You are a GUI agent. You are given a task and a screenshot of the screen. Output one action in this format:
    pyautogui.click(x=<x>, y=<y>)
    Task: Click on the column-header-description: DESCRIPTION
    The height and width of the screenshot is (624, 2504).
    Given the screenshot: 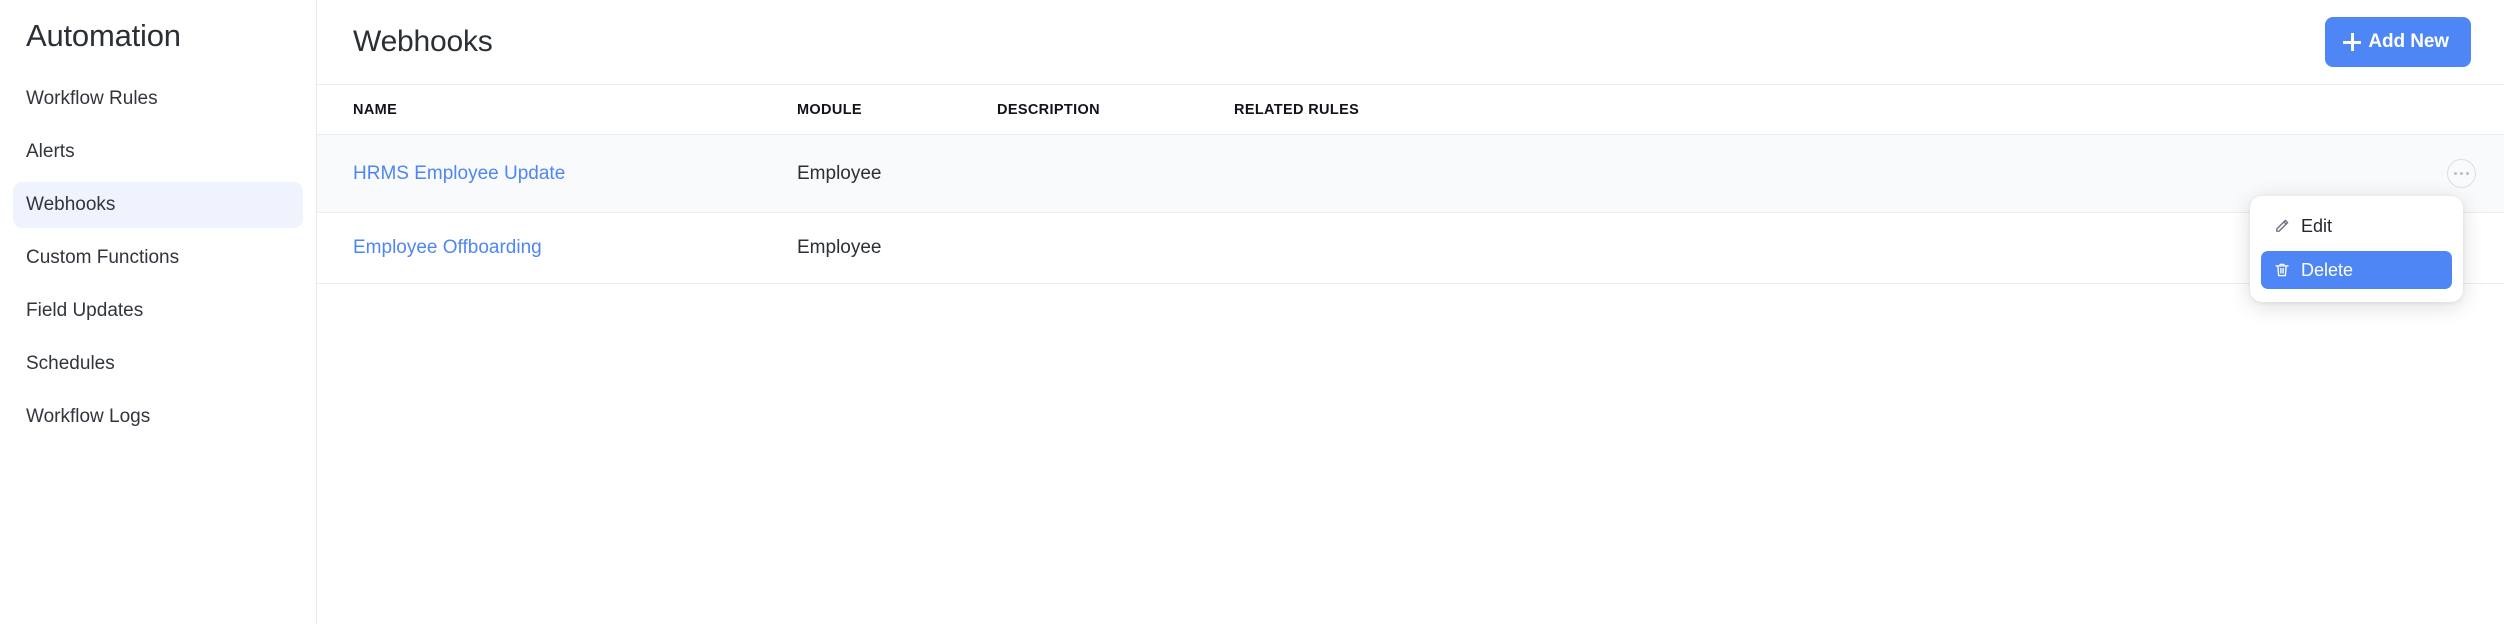 What is the action you would take?
    pyautogui.click(x=1115, y=110)
    